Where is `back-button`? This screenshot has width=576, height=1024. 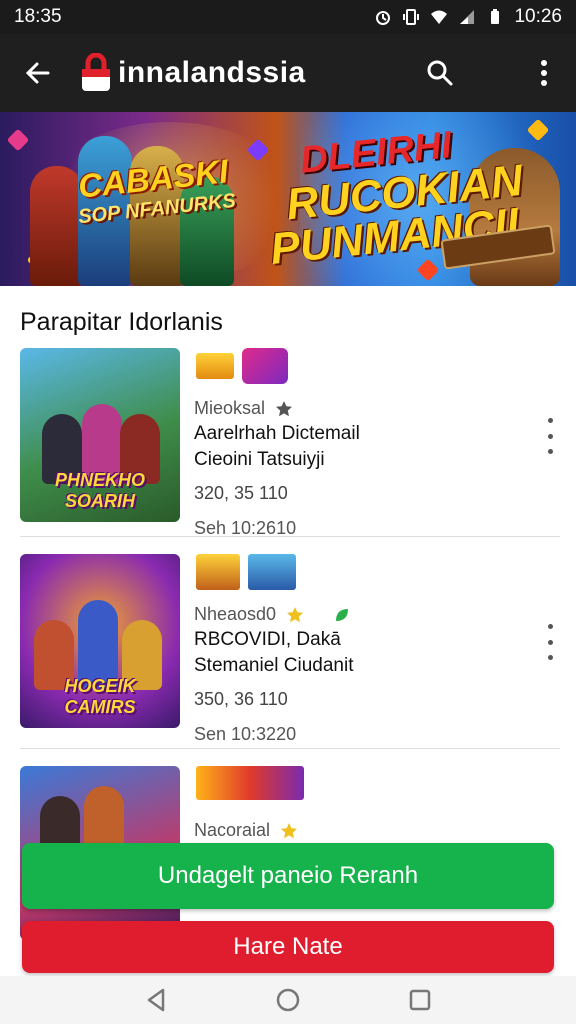 back-button is located at coordinates (38, 73).